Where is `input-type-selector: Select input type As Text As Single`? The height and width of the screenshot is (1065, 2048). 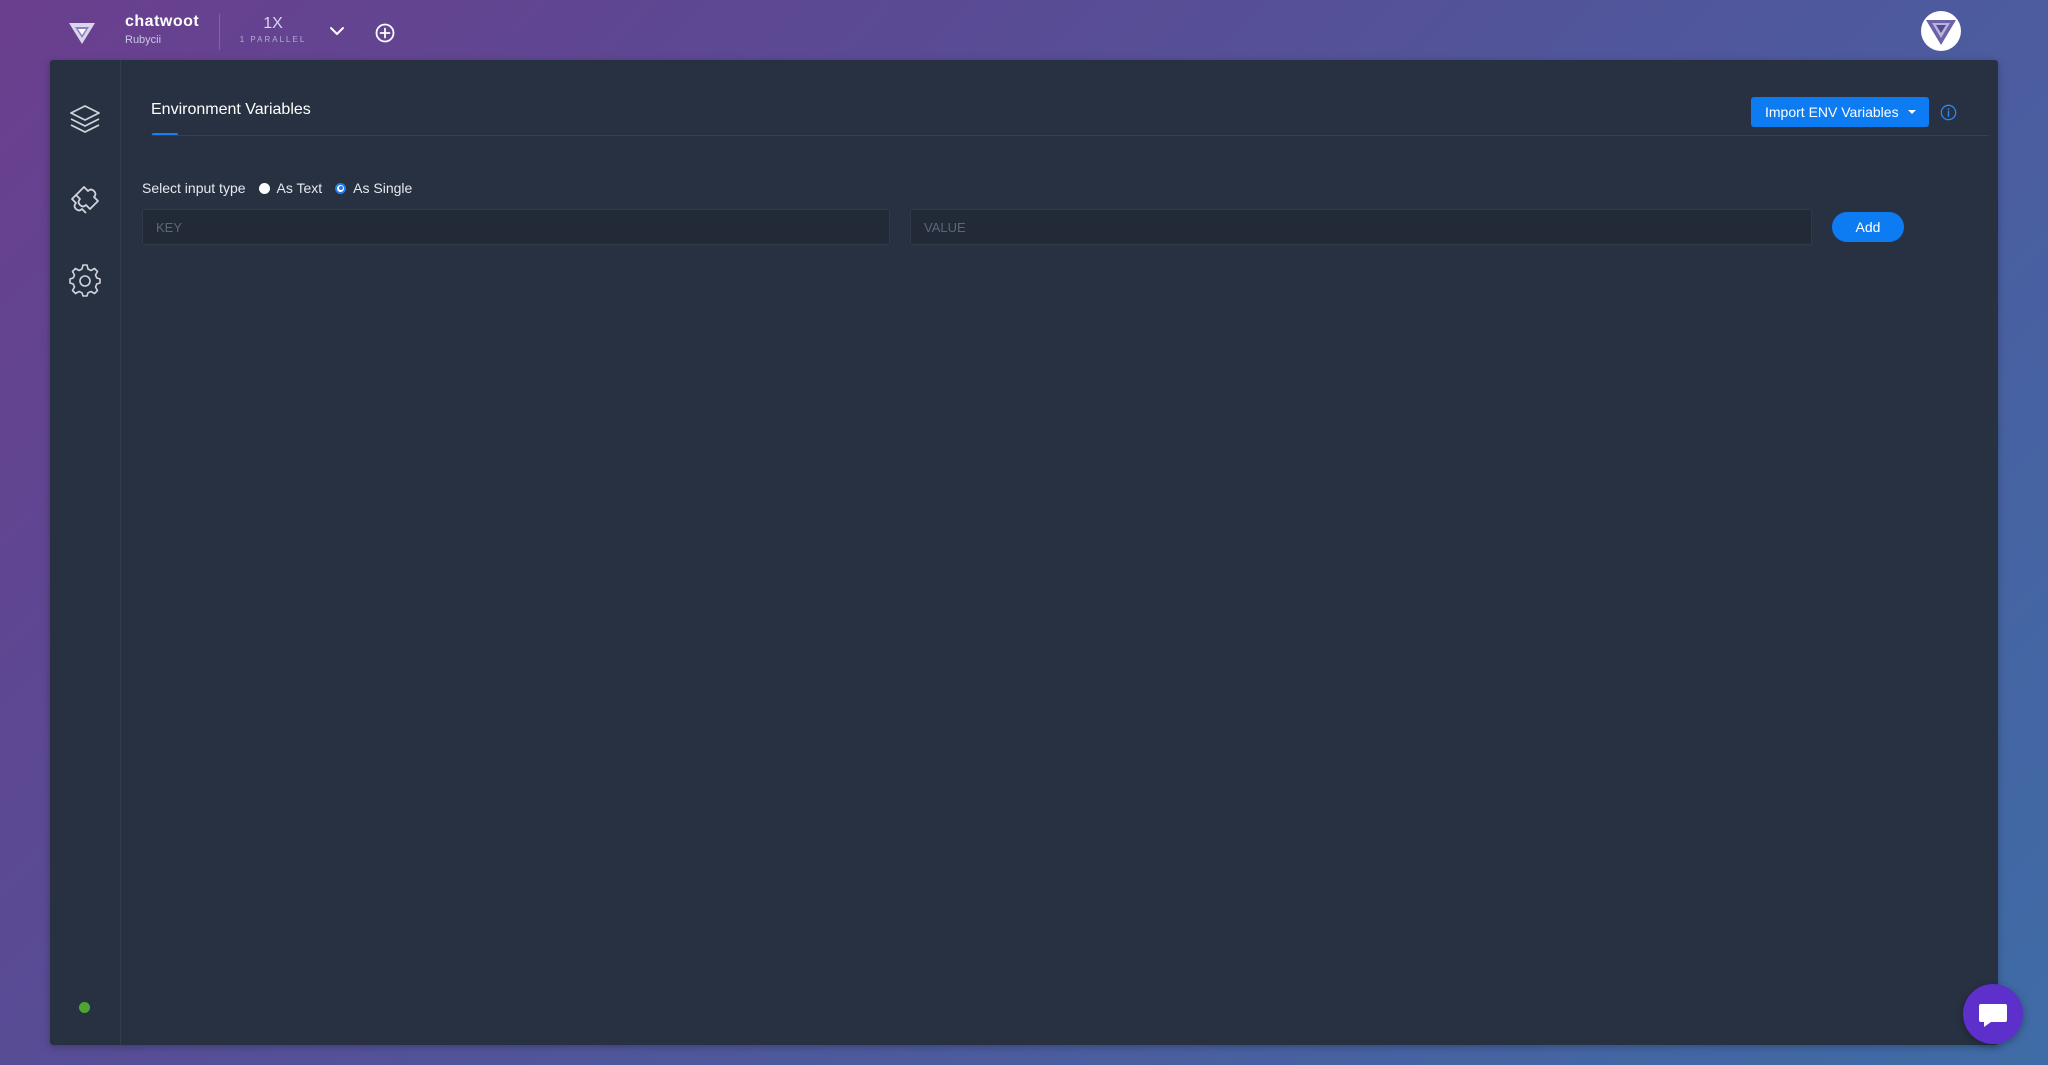
input-type-selector: Select input type As Text As Single is located at coordinates (277, 188).